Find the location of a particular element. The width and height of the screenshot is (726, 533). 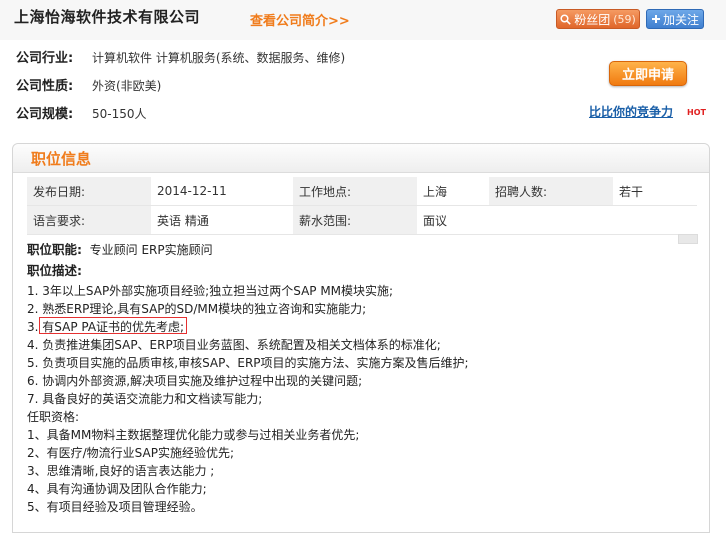

fans-club-button: 粉丝团 (59) is located at coordinates (598, 19).